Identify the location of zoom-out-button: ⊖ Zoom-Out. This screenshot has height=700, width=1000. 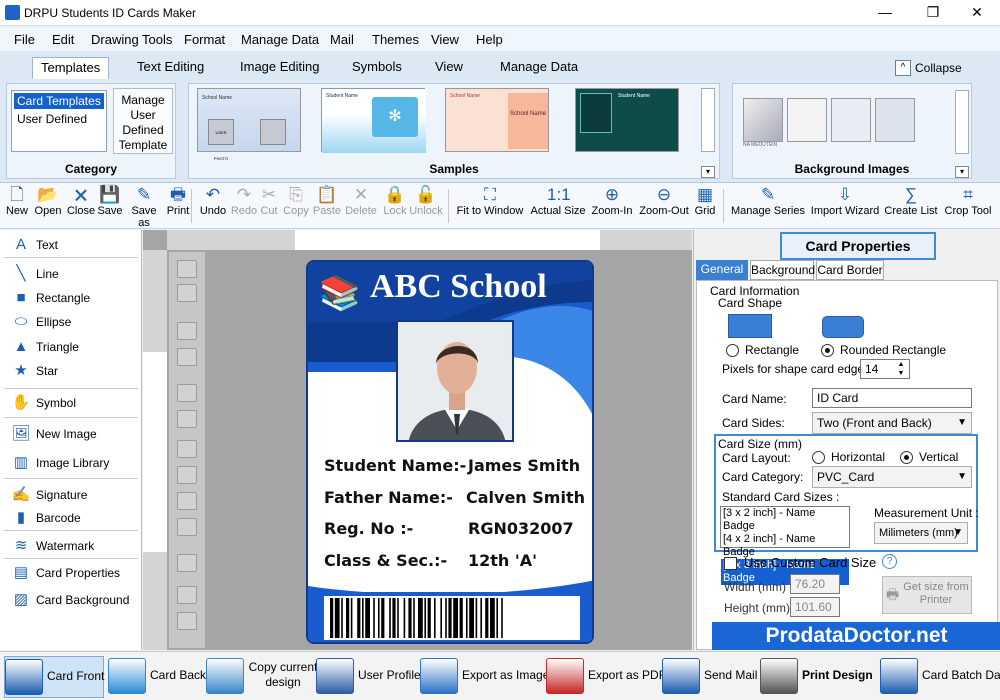
(664, 206).